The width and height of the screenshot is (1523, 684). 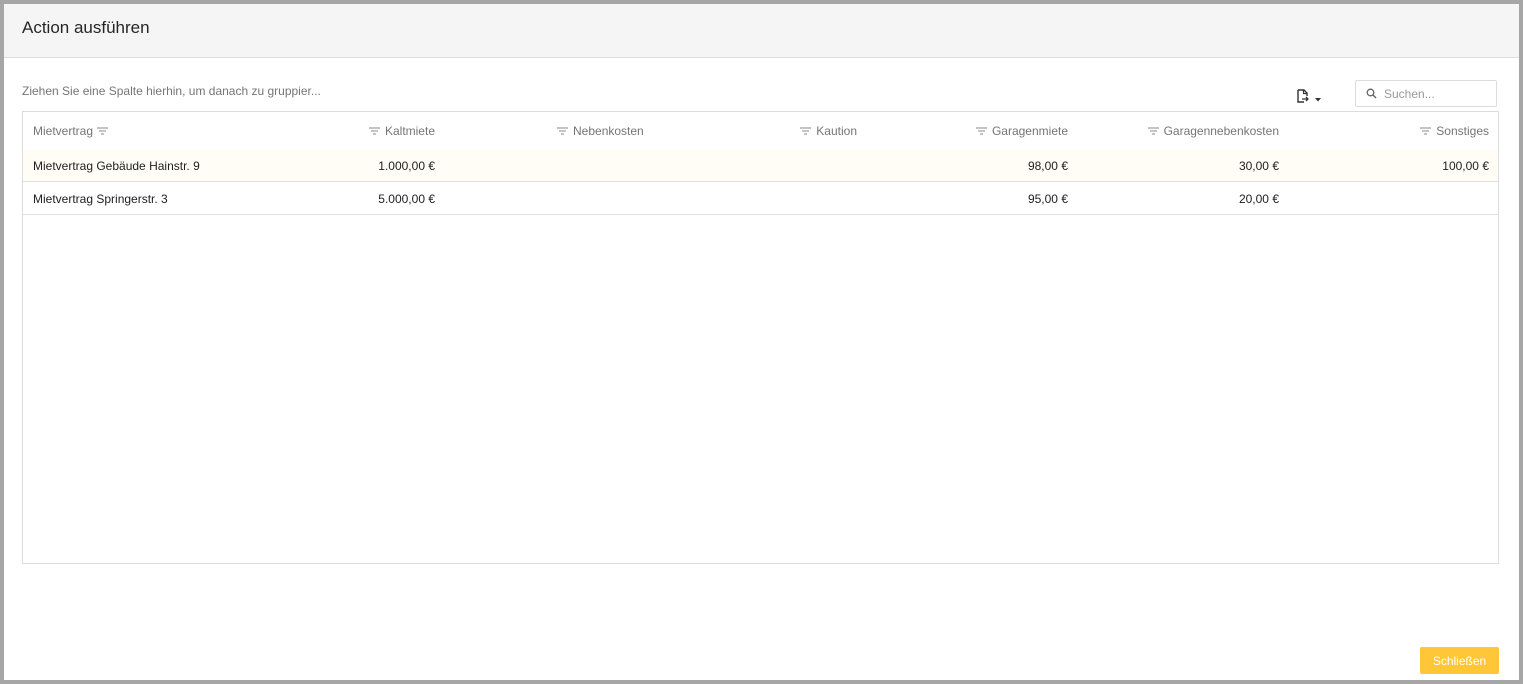 I want to click on search-input, so click(x=1434, y=93).